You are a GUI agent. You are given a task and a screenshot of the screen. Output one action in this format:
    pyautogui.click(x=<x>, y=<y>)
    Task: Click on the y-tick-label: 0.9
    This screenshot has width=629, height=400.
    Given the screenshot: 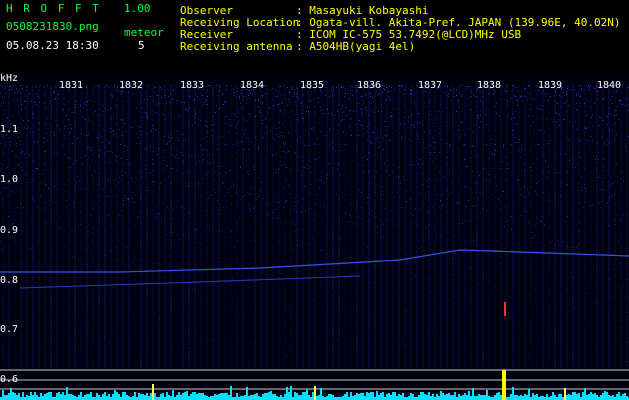 What is the action you would take?
    pyautogui.click(x=9, y=230)
    